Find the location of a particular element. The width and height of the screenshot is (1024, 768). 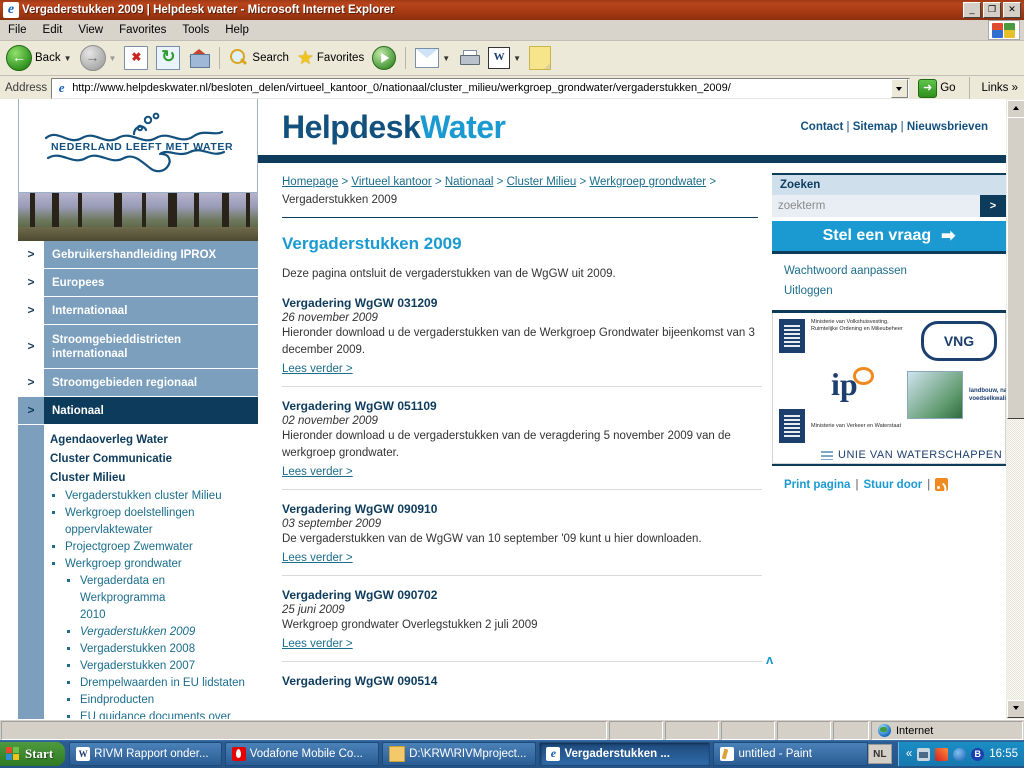

vertical-scrollbar is located at coordinates (1015, 409).